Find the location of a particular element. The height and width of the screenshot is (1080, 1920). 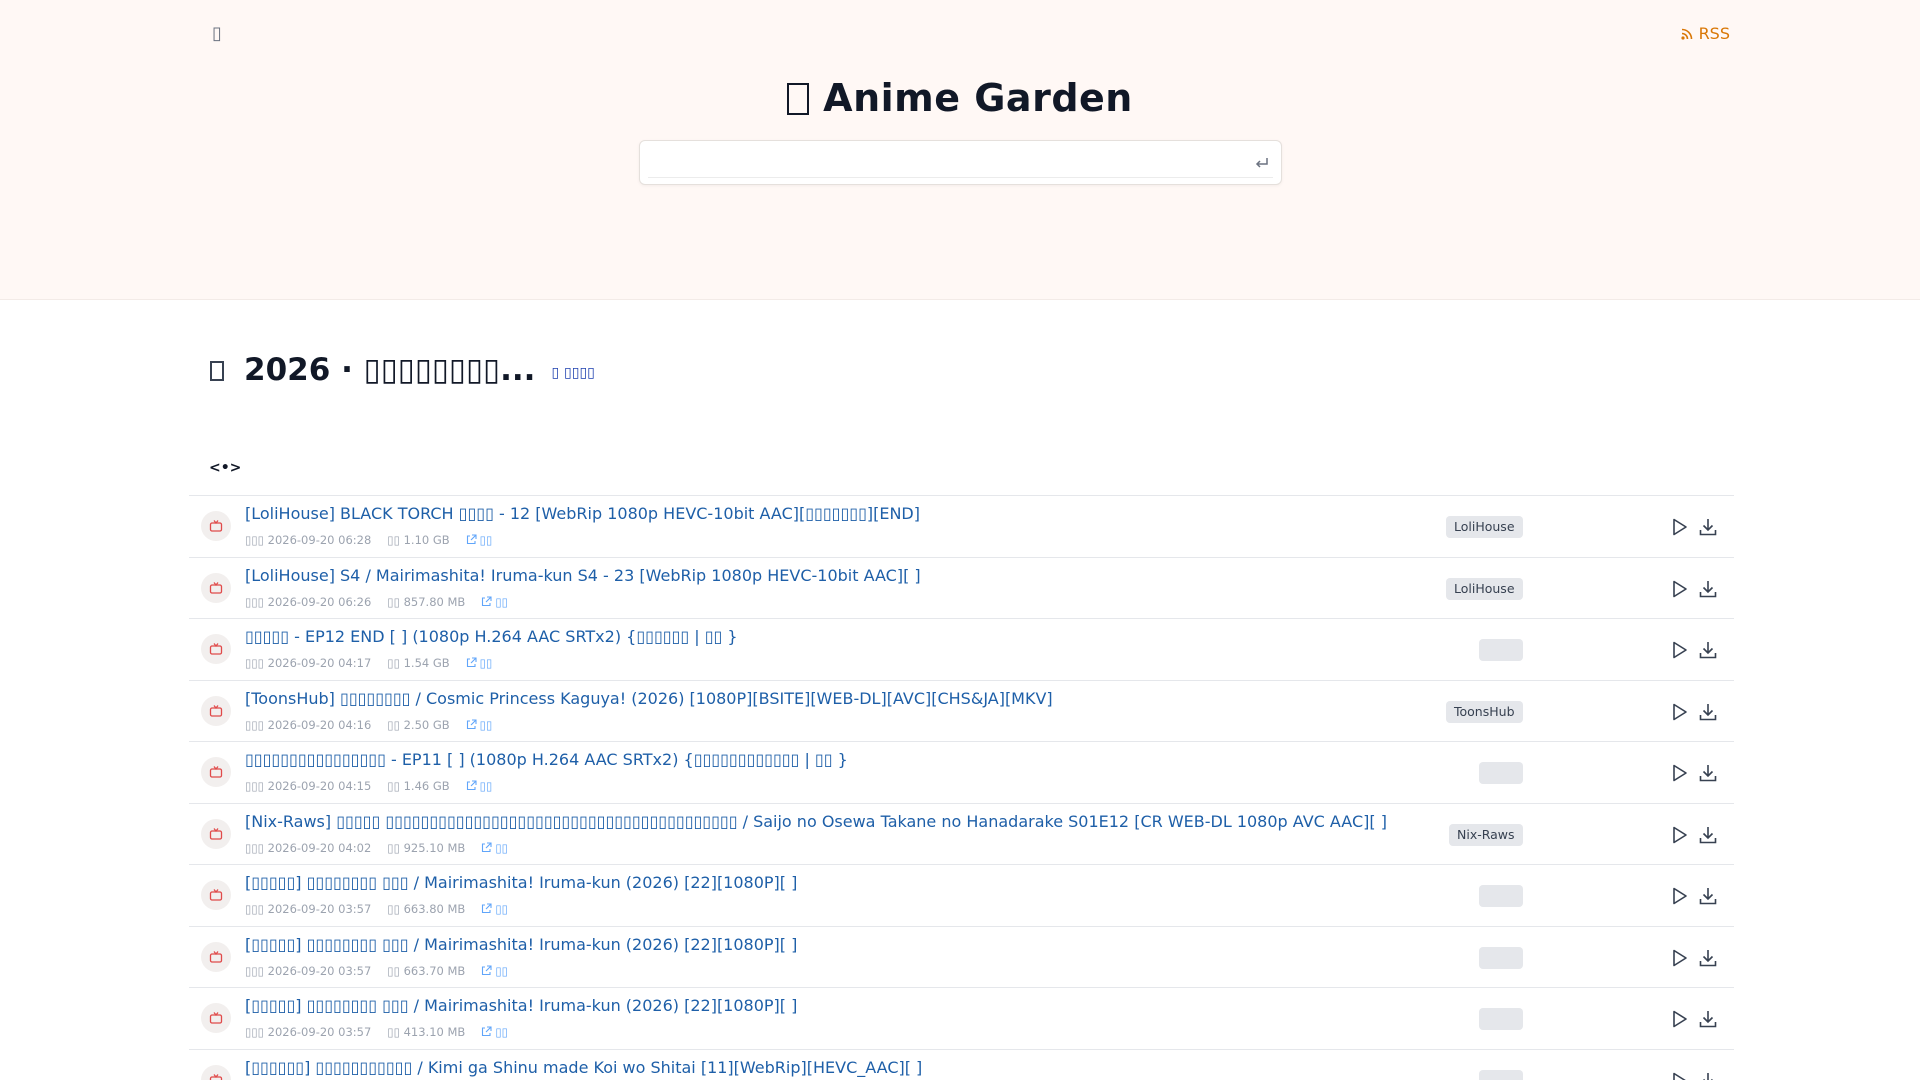

brand-logo-icon: ▯ is located at coordinates (220, 34).